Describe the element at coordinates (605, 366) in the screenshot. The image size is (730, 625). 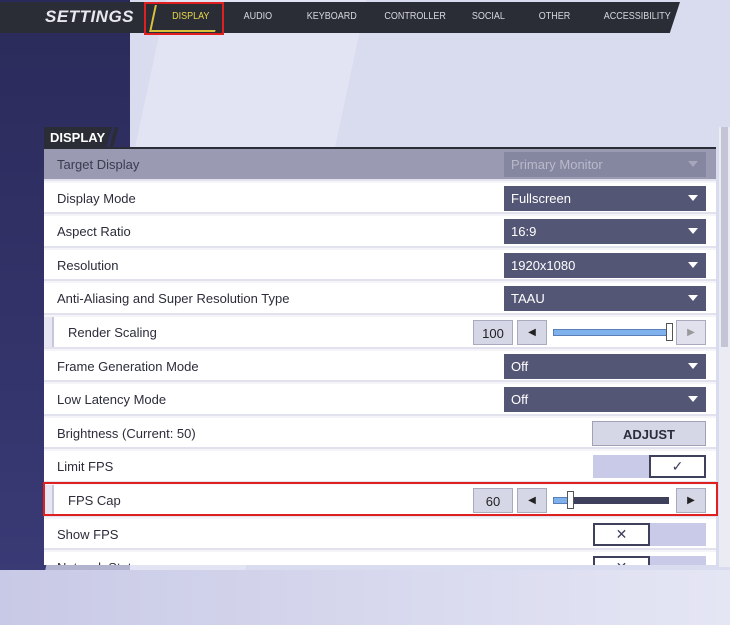
I see `frame-generation-mode-dropdown: Off` at that location.